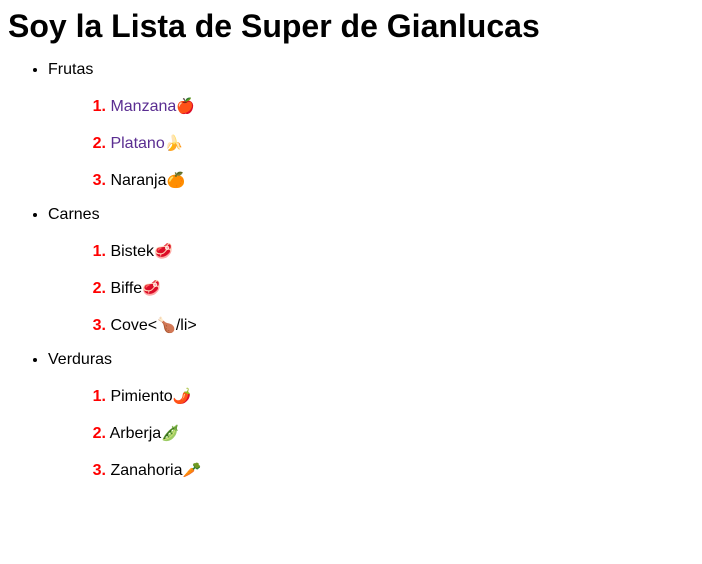  I want to click on page-title: Soy la Lista de Super de Gianlucas, so click(274, 26).